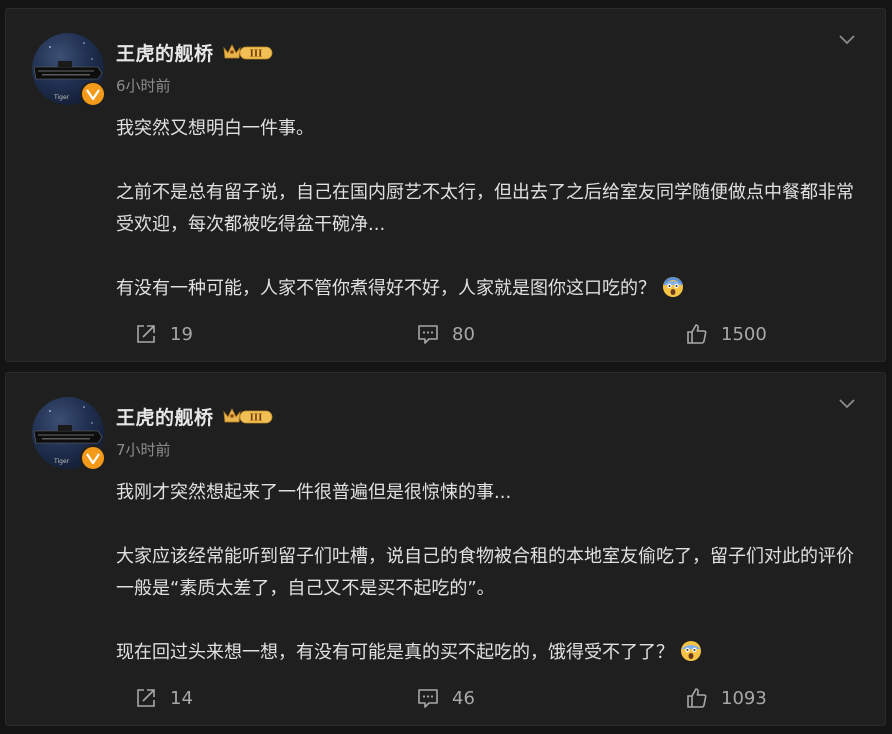 This screenshot has height=734, width=892. I want to click on share-button: 14, so click(163, 698).